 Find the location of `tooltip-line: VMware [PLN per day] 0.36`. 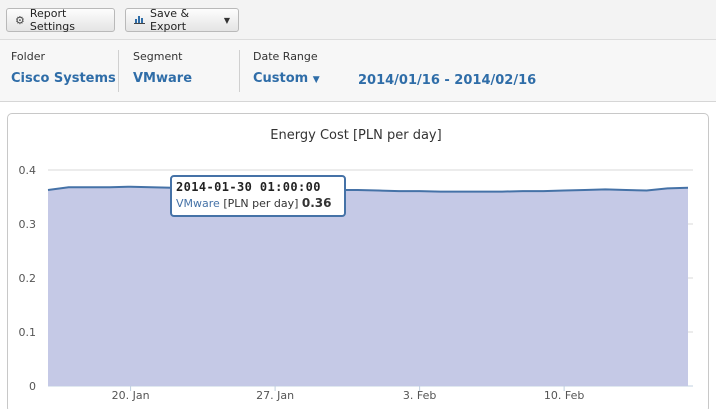

tooltip-line: VMware [PLN per day] 0.36 is located at coordinates (260, 203).